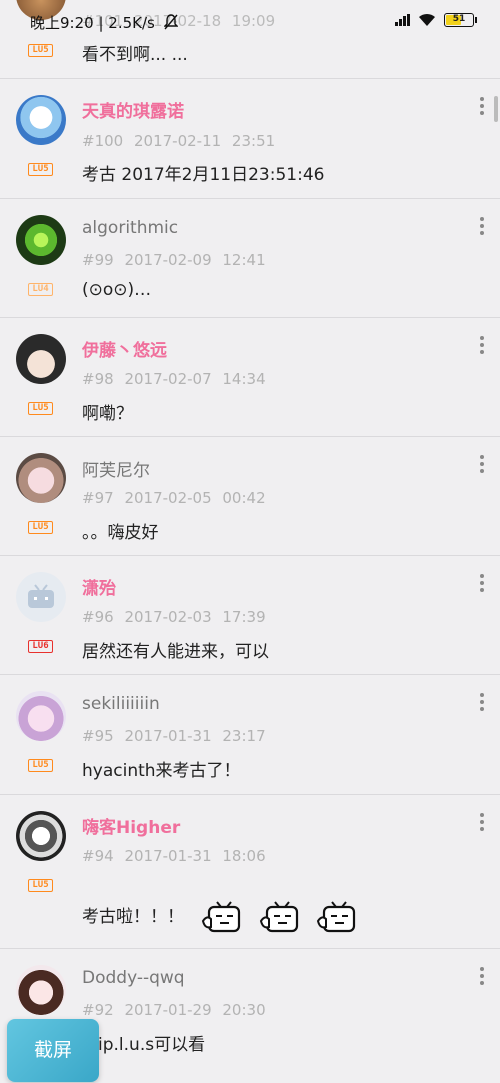  Describe the element at coordinates (116, 468) in the screenshot. I see `username: 阿芙尼尔` at that location.